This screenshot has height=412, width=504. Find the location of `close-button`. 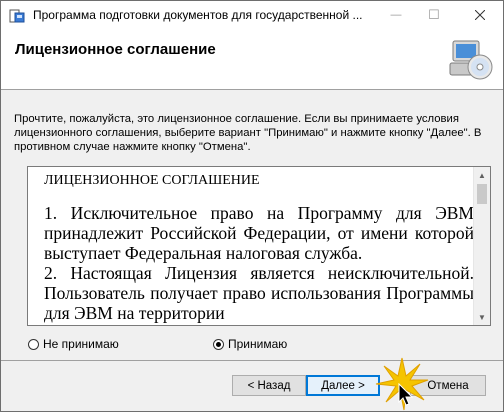

close-button is located at coordinates (480, 15).